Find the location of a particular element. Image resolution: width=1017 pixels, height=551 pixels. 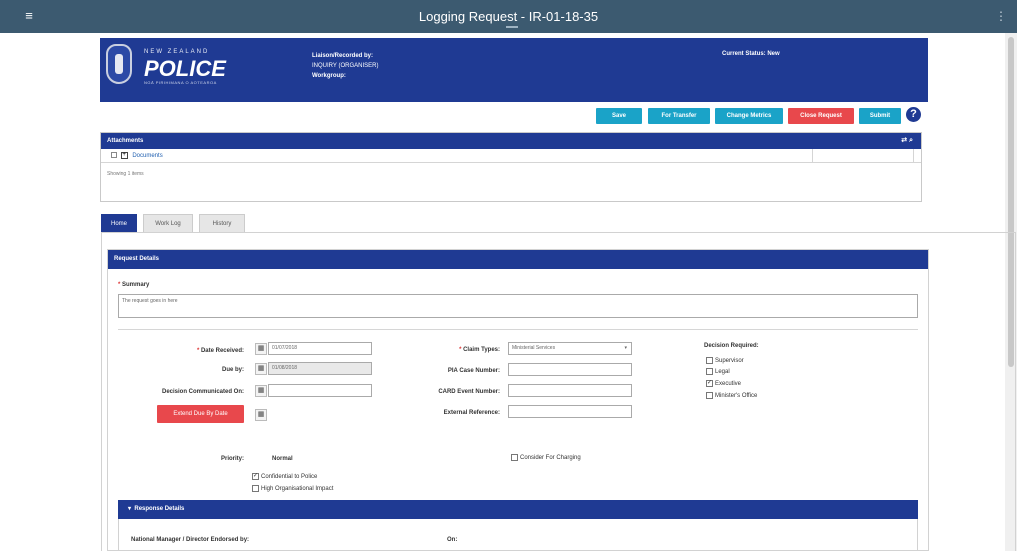

liaison-value: INQUIRY (ORGANISER) is located at coordinates (345, 66).